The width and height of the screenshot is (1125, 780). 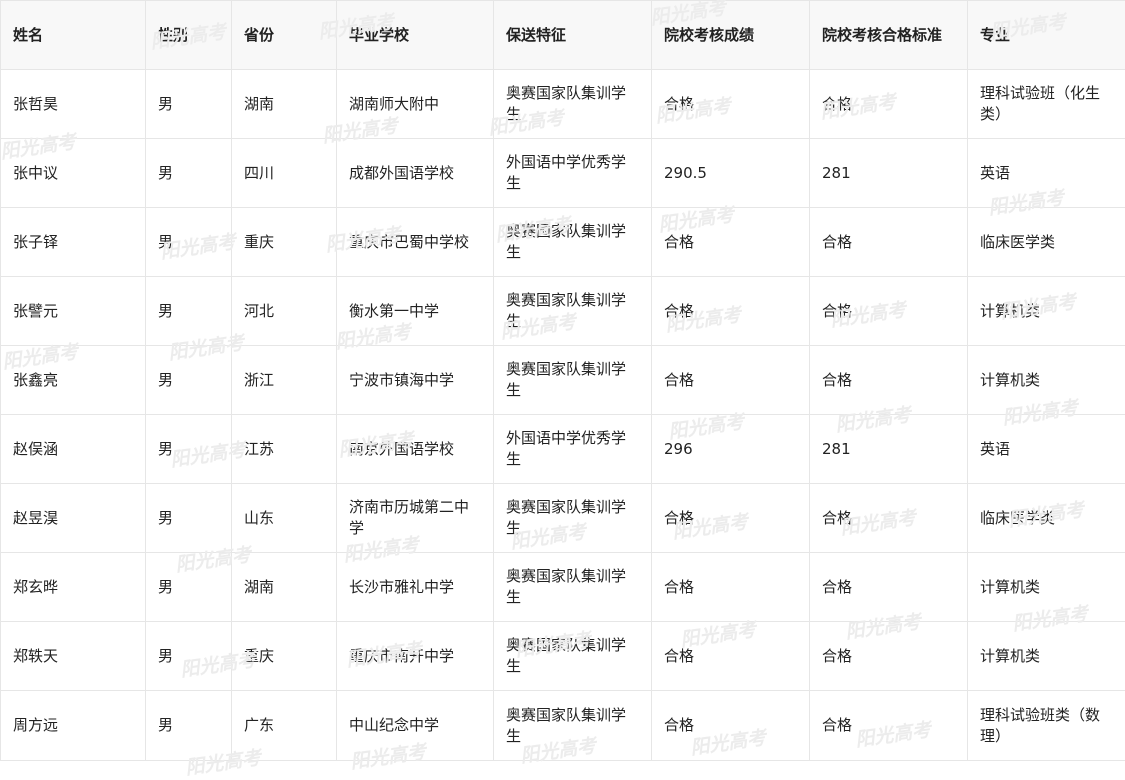 What do you see at coordinates (73, 35) in the screenshot?
I see `header-name: 姓名` at bounding box center [73, 35].